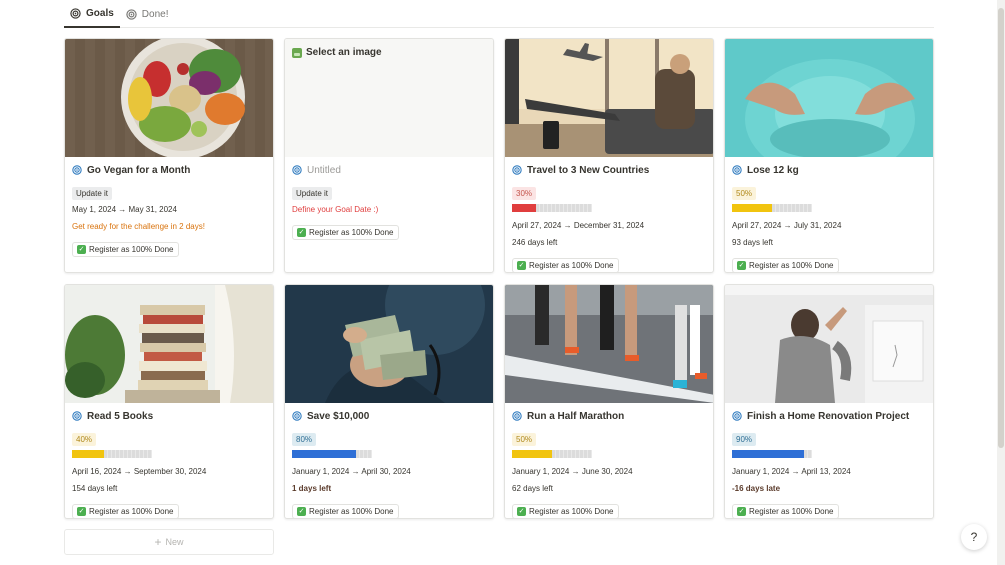  Describe the element at coordinates (84, 439) in the screenshot. I see `percent-badge: 40%` at that location.